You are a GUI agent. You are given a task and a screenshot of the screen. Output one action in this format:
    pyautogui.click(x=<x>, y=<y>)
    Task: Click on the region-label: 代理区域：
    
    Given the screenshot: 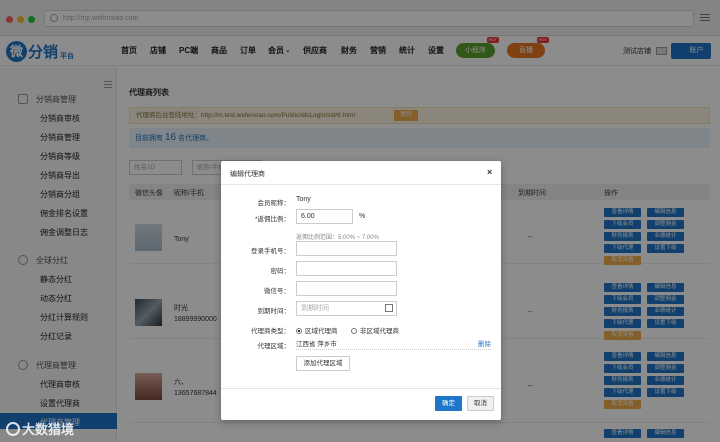 What is the action you would take?
    pyautogui.click(x=274, y=346)
    